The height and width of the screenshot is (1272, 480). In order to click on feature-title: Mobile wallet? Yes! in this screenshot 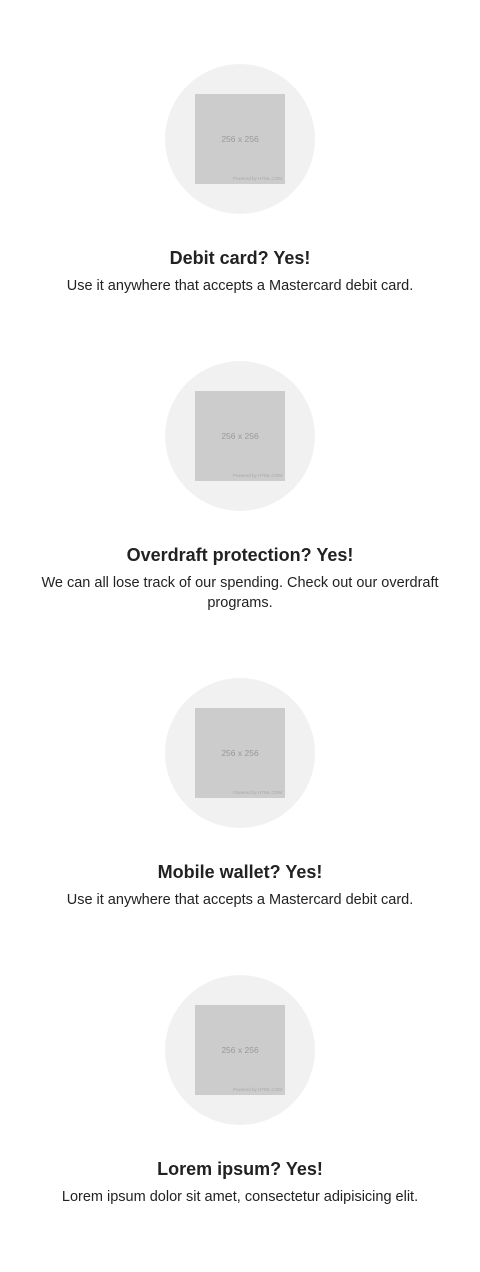, I will do `click(240, 872)`.